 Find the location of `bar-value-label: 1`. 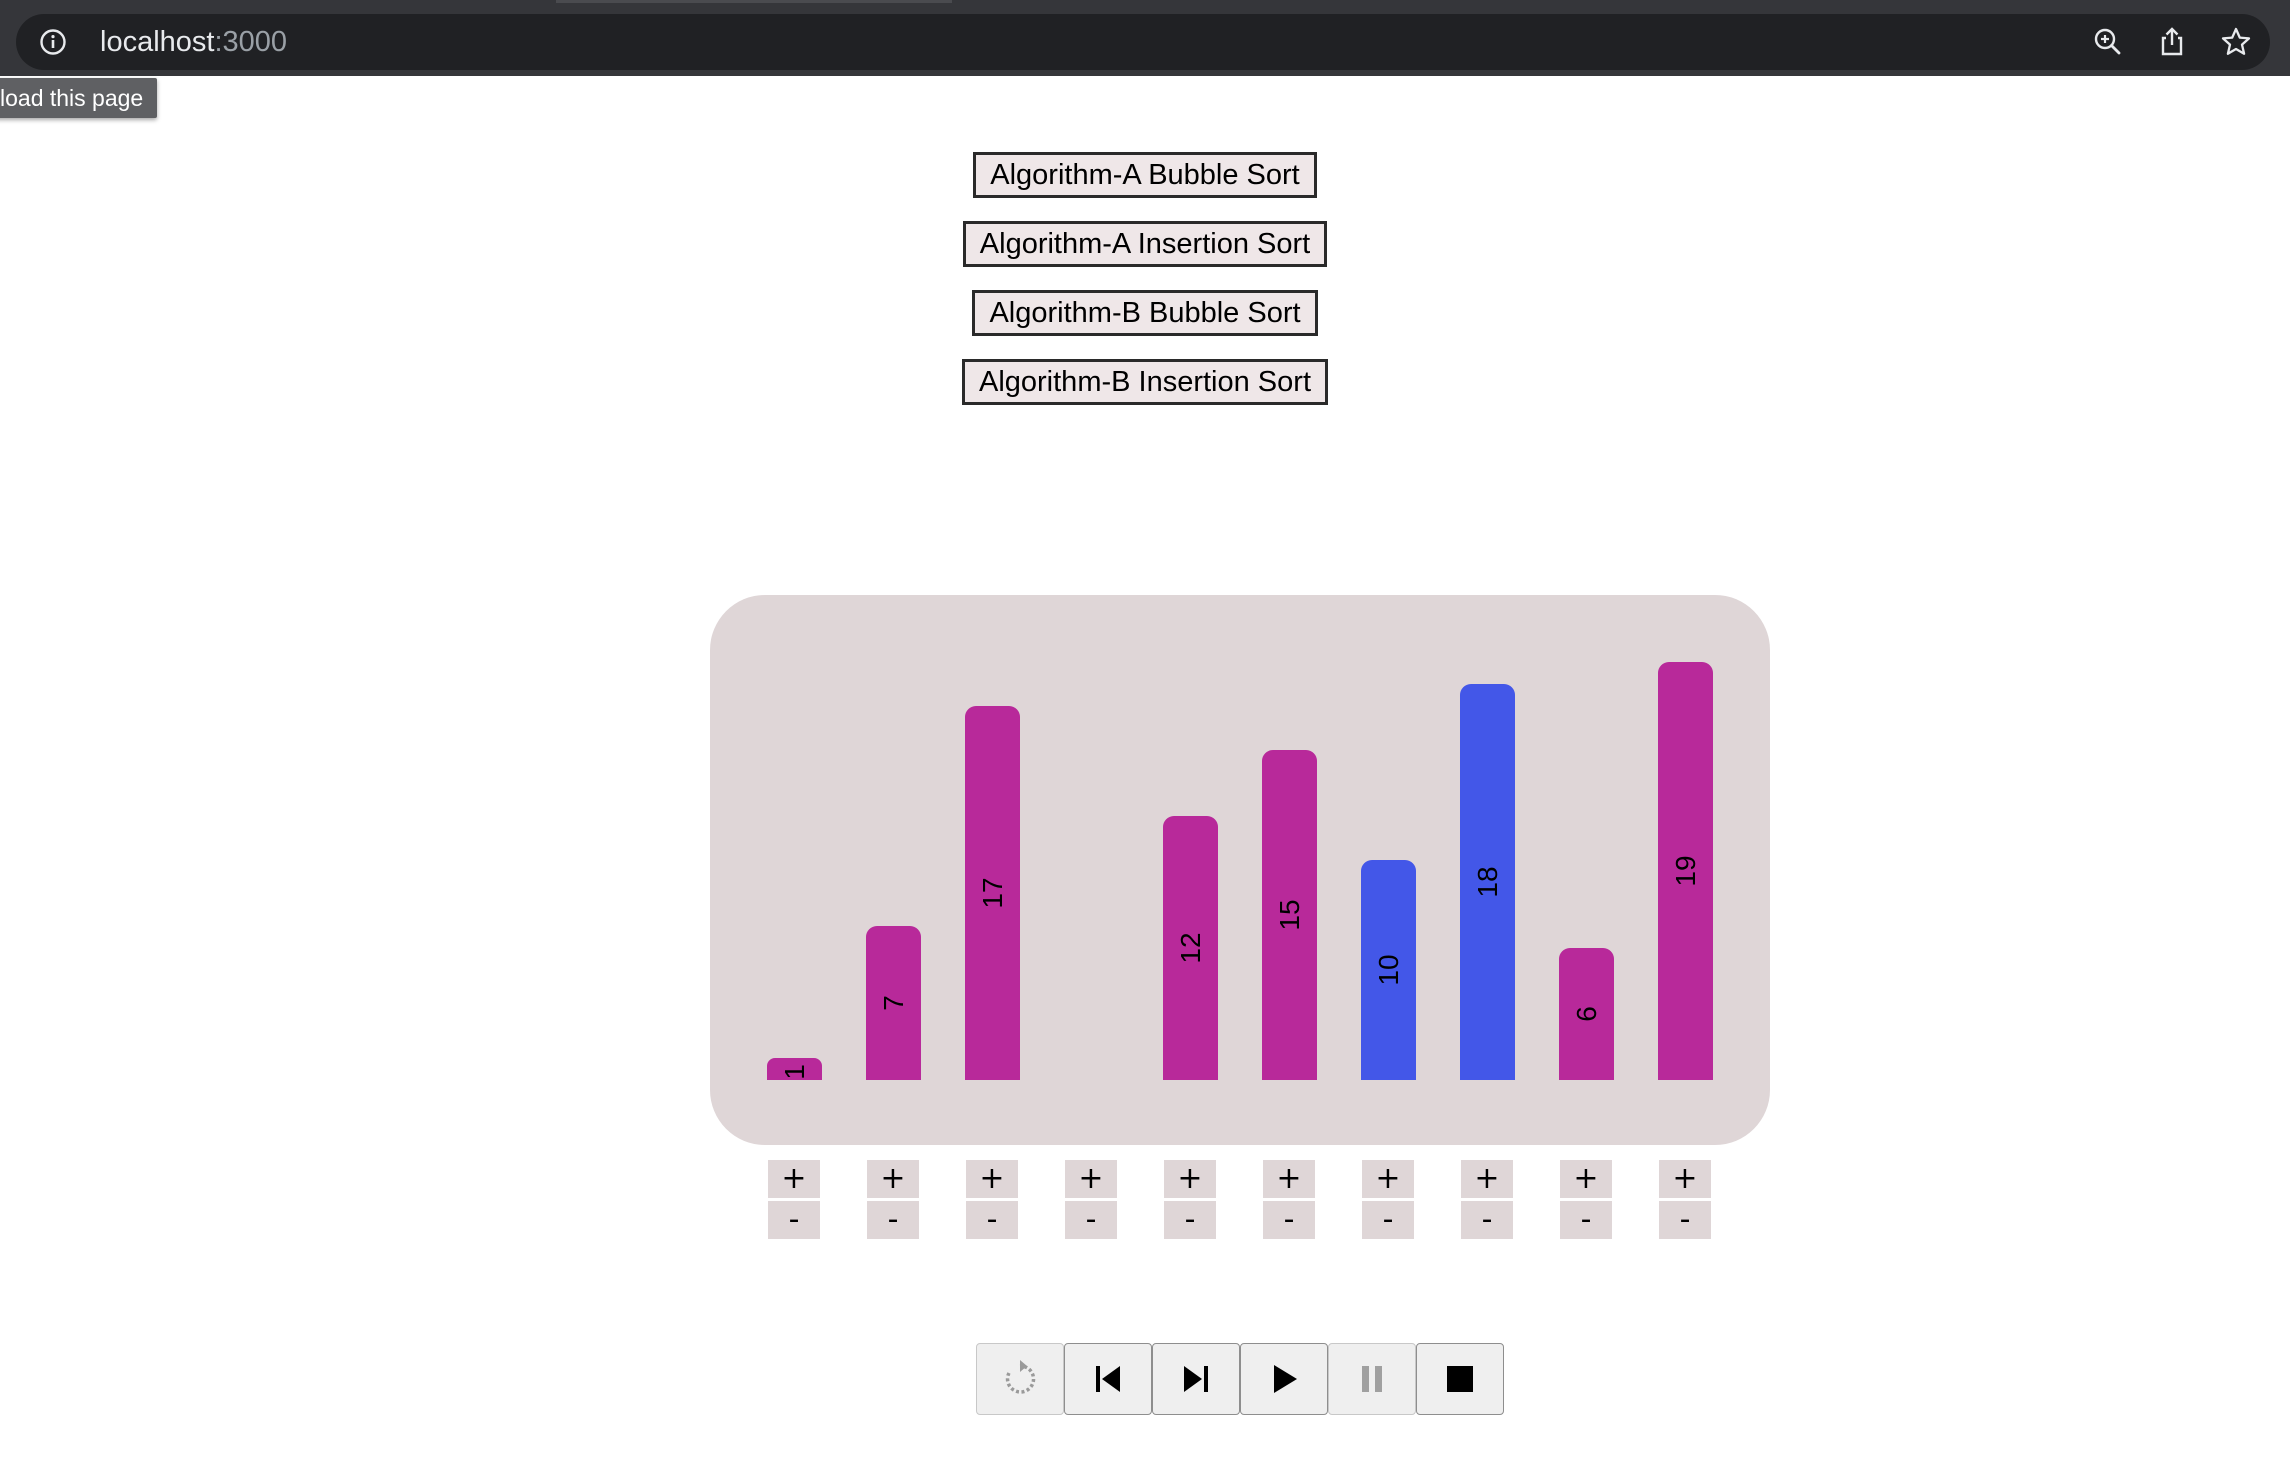

bar-value-label: 1 is located at coordinates (794, 1072).